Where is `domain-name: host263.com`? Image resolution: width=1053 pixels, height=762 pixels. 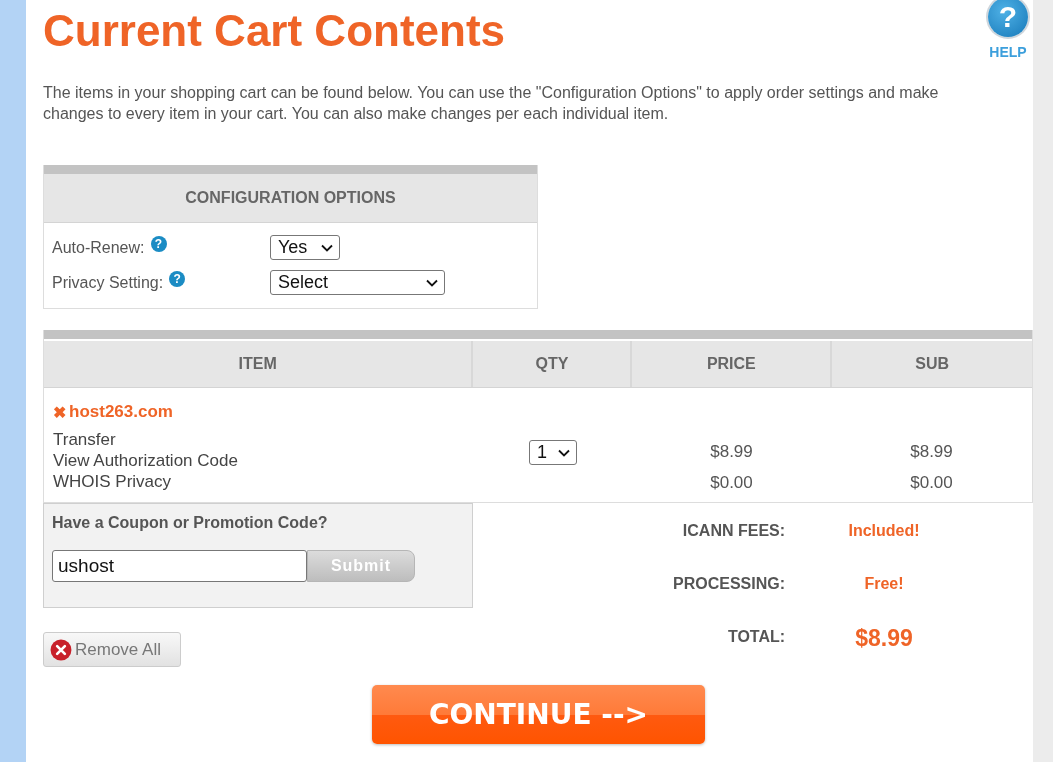
domain-name: host263.com is located at coordinates (121, 412).